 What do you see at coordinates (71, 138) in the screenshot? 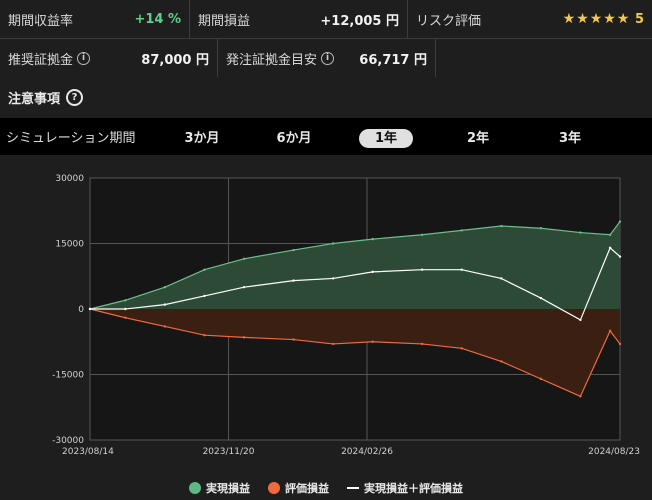
I see `period-selector-label: シミュレーション期間` at bounding box center [71, 138].